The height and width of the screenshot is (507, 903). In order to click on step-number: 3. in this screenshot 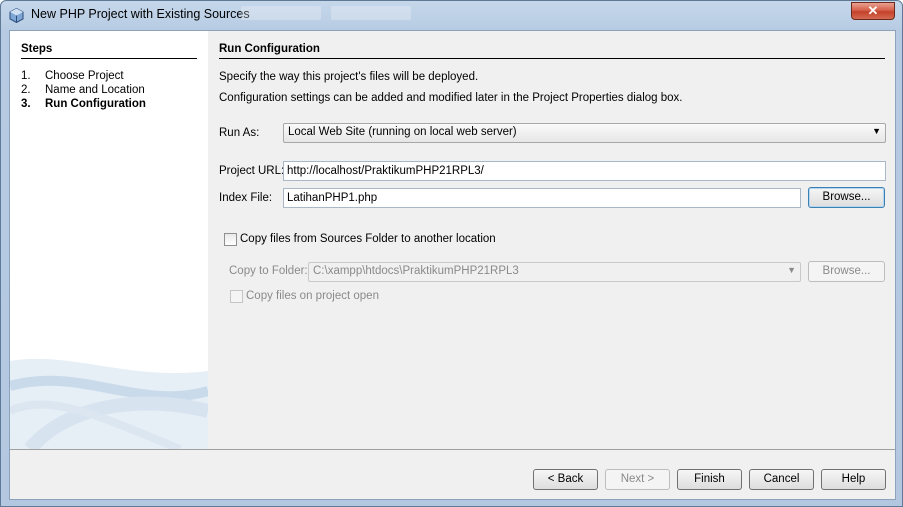, I will do `click(26, 104)`.